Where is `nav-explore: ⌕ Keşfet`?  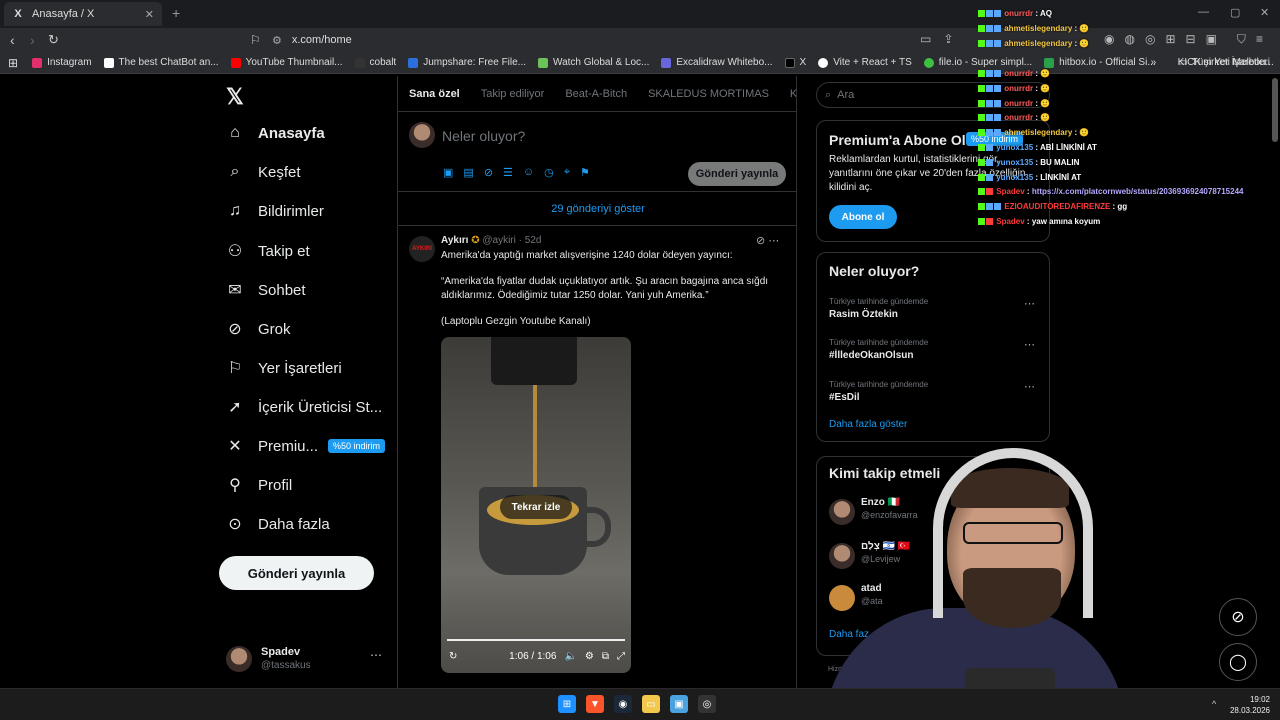
nav-explore: ⌕ Keşfet is located at coordinates (263, 172).